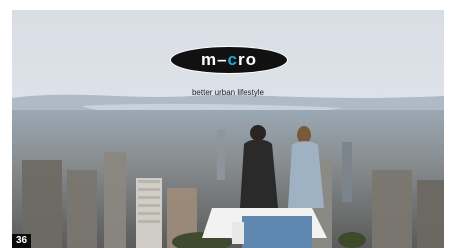  I want to click on micro-logo: m–cro, so click(229, 60).